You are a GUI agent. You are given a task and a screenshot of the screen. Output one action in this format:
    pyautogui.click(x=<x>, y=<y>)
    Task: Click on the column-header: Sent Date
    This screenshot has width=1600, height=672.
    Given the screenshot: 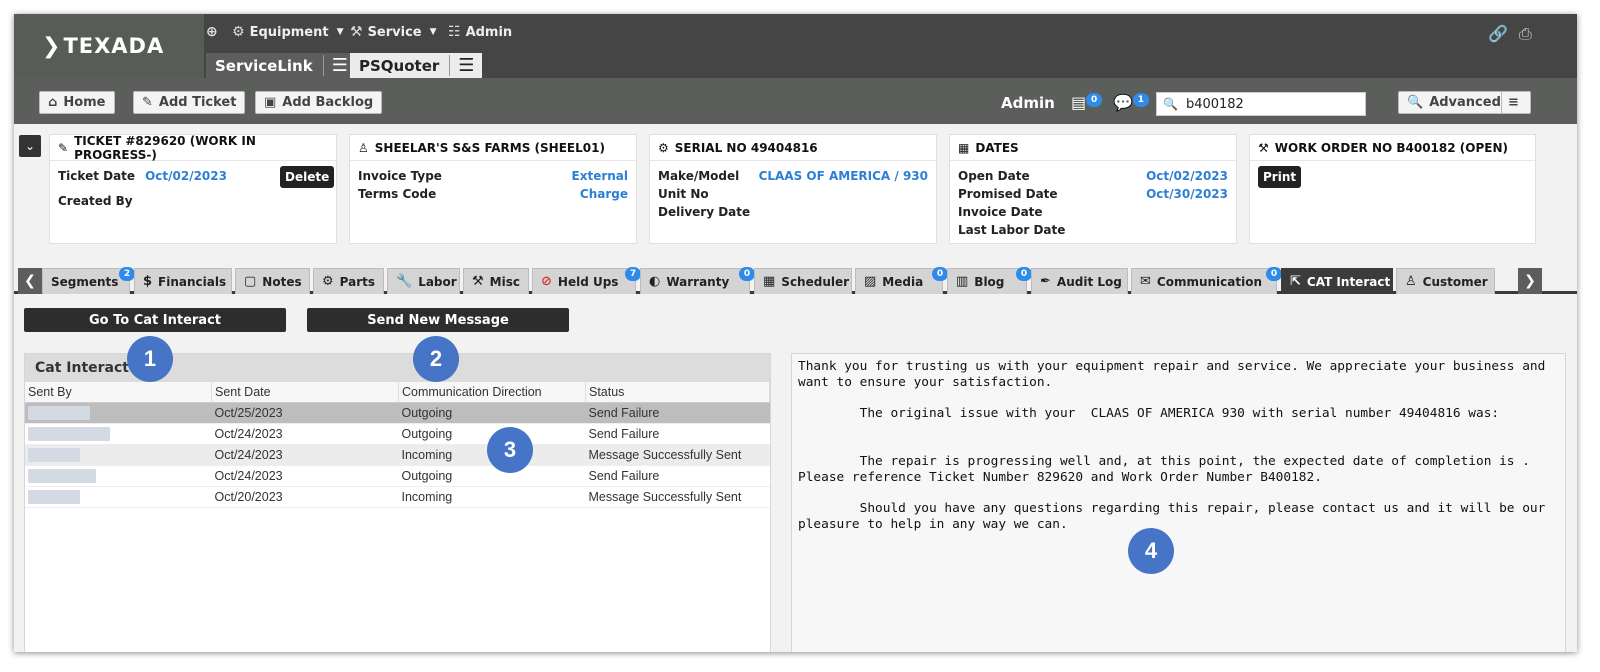 What is the action you would take?
    pyautogui.click(x=305, y=392)
    